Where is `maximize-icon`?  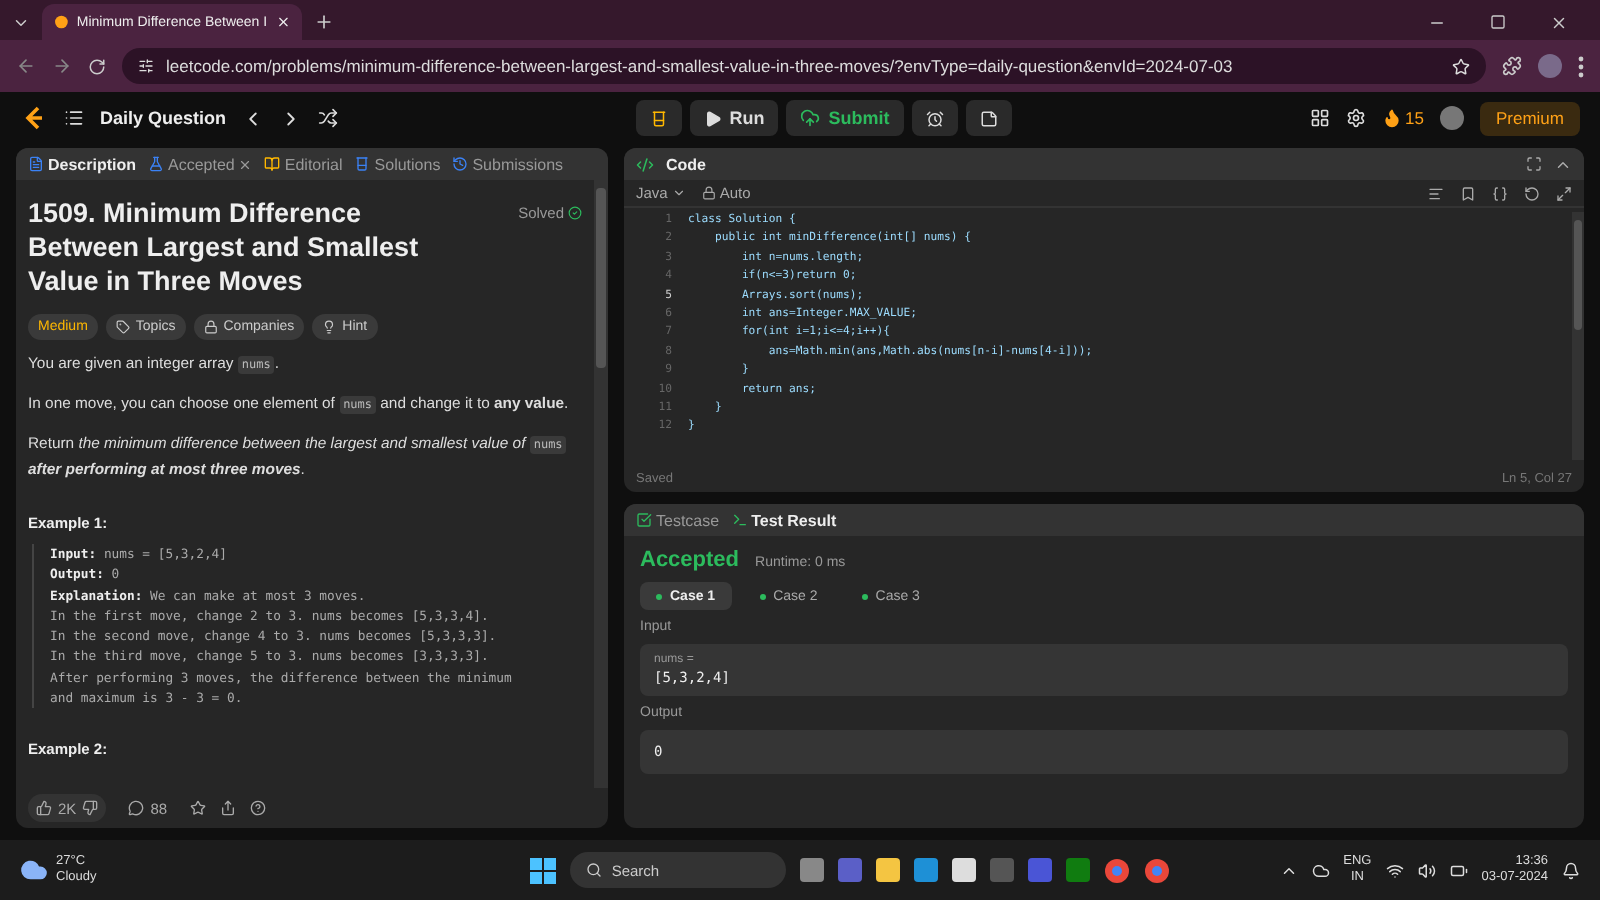
maximize-icon is located at coordinates (1498, 22).